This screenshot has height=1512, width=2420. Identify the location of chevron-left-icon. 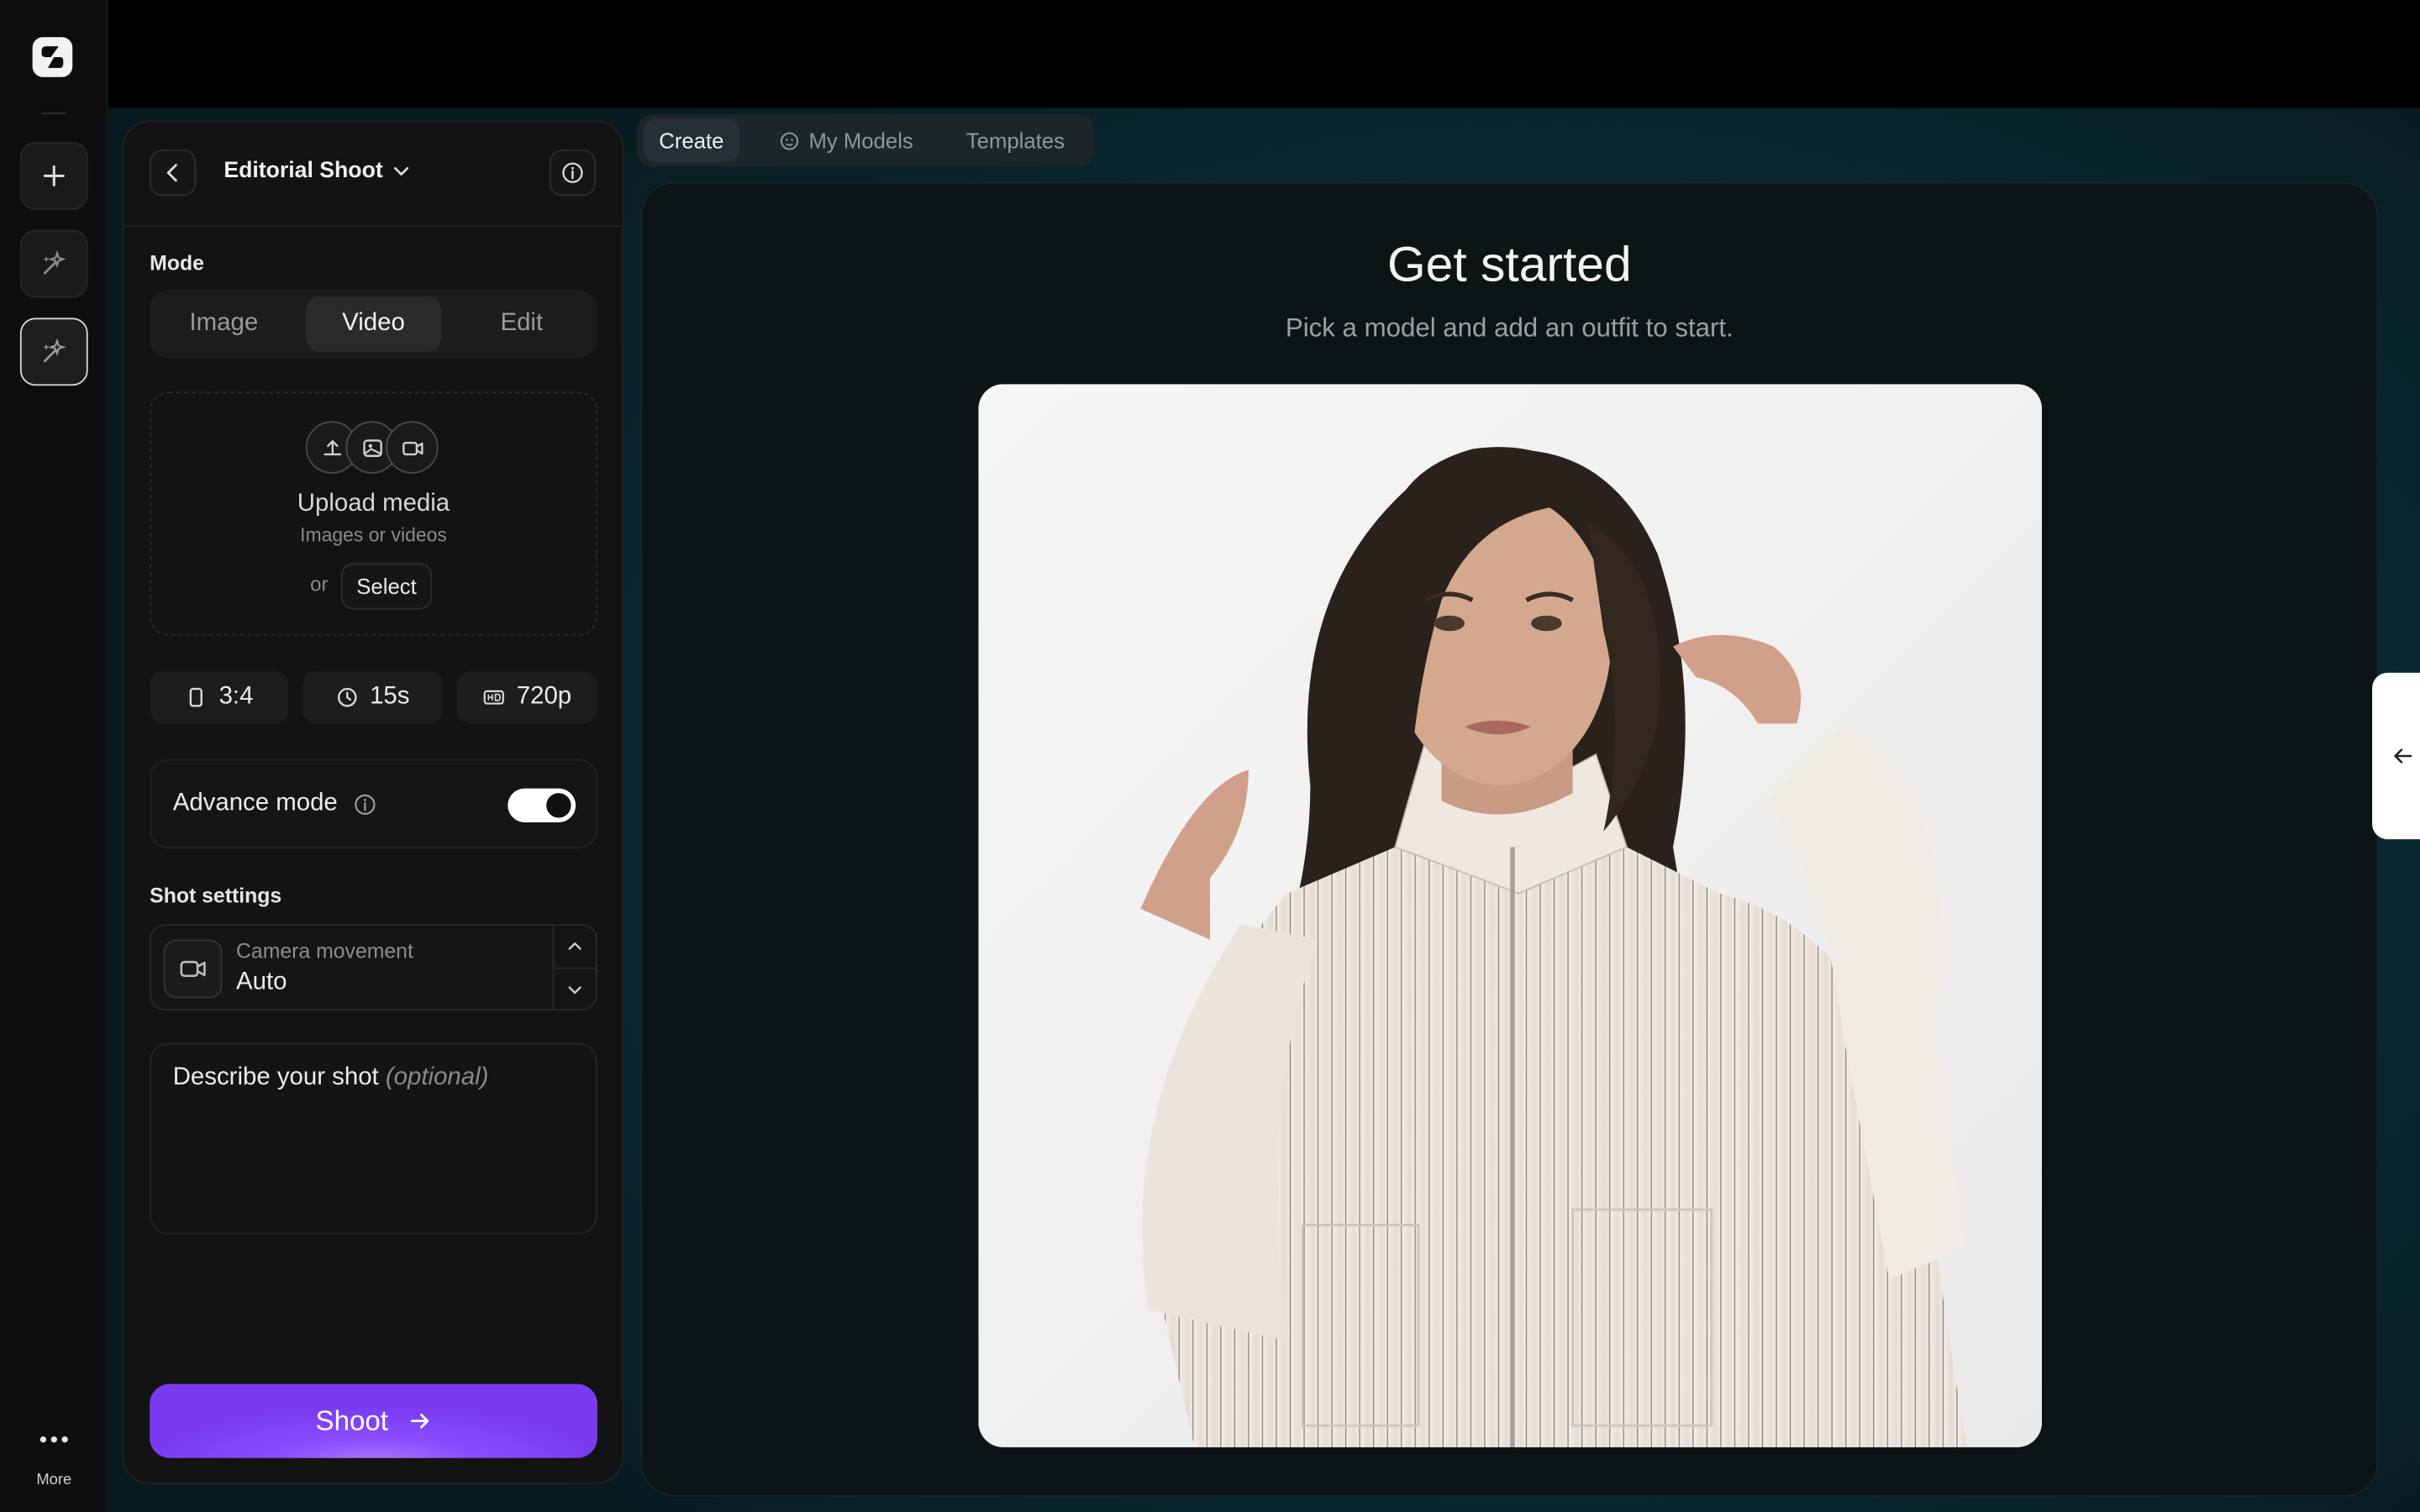
(172, 173).